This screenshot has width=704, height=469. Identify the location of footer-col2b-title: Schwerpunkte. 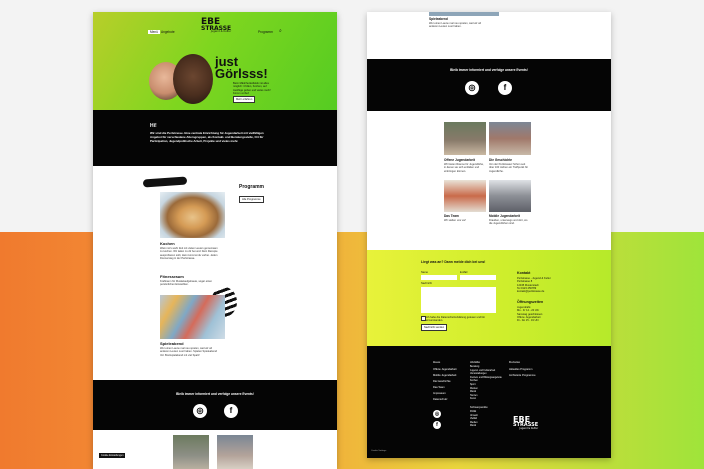
(479, 407).